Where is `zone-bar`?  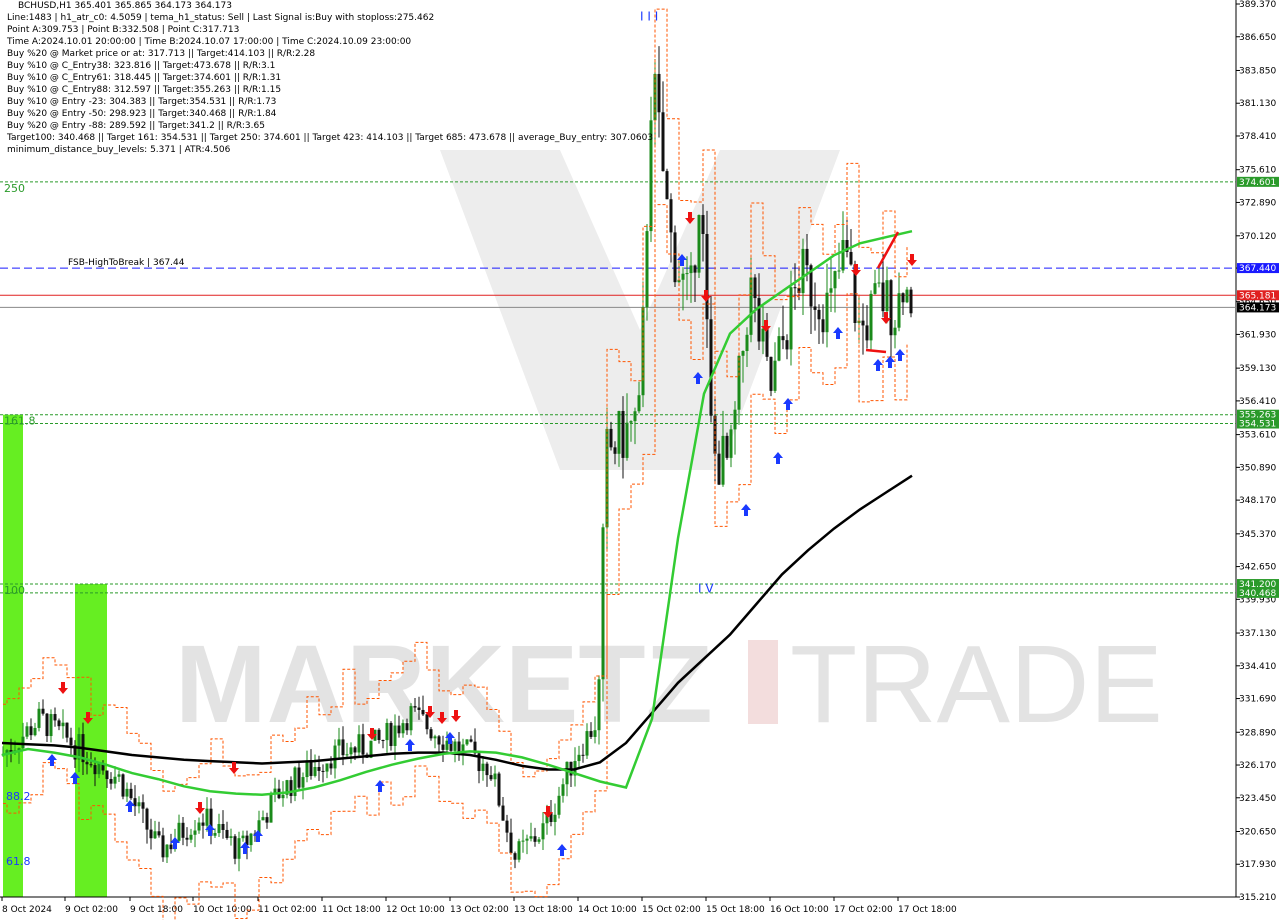
zone-bar is located at coordinates (13, 655).